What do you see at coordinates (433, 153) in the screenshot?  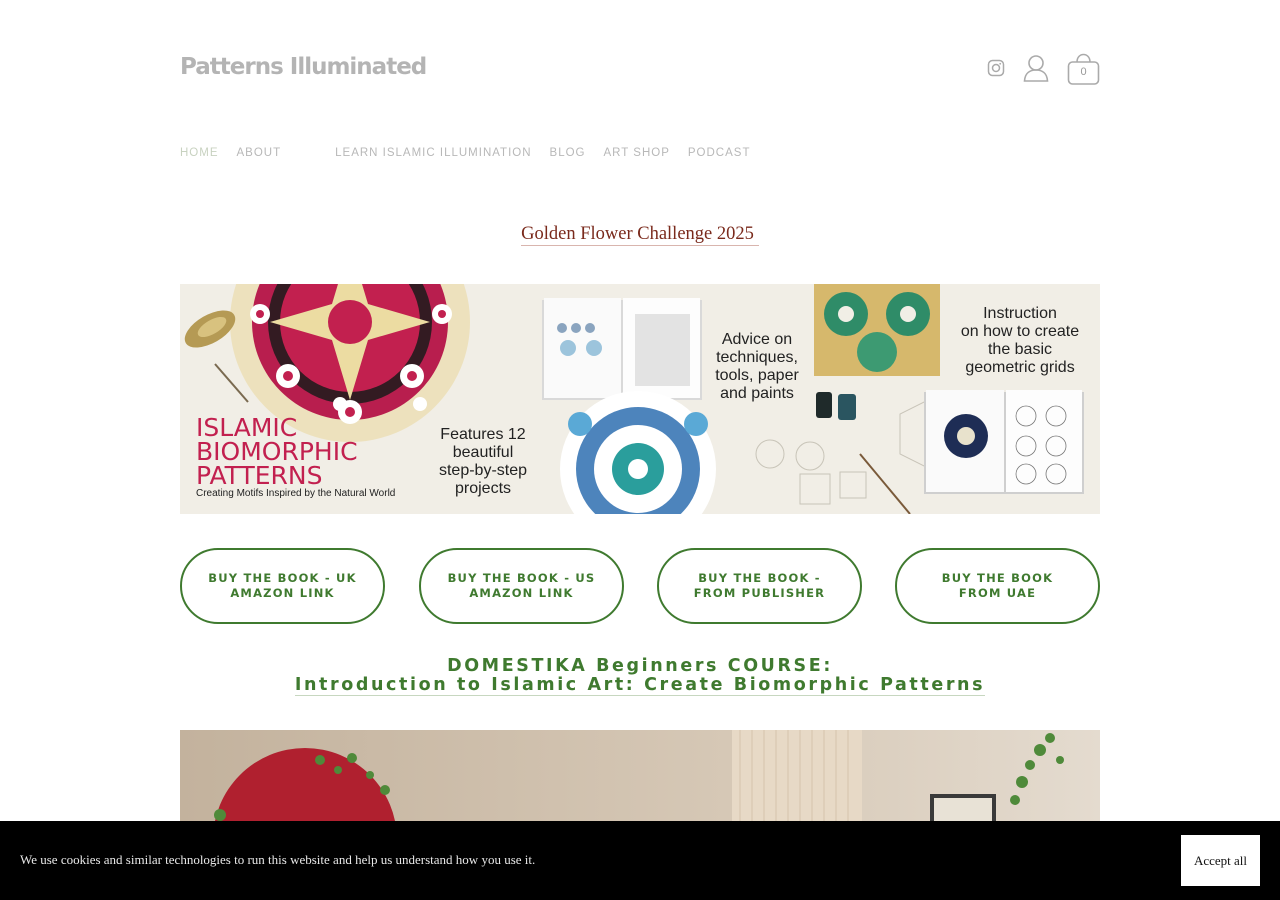 I see `nav-learn-islamic-illumination: LEARN ISLAMIC ILLUMINATION` at bounding box center [433, 153].